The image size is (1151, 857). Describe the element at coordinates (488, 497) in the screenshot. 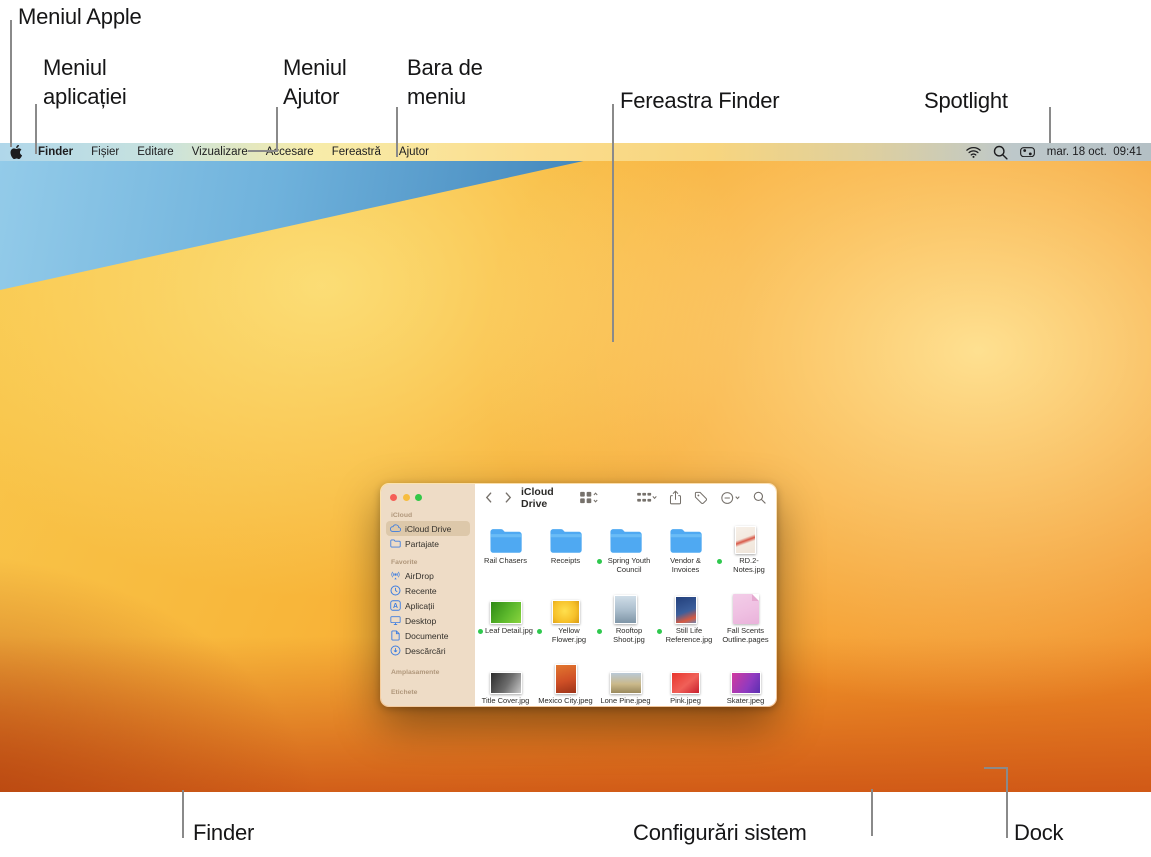

I see `back-icon` at that location.